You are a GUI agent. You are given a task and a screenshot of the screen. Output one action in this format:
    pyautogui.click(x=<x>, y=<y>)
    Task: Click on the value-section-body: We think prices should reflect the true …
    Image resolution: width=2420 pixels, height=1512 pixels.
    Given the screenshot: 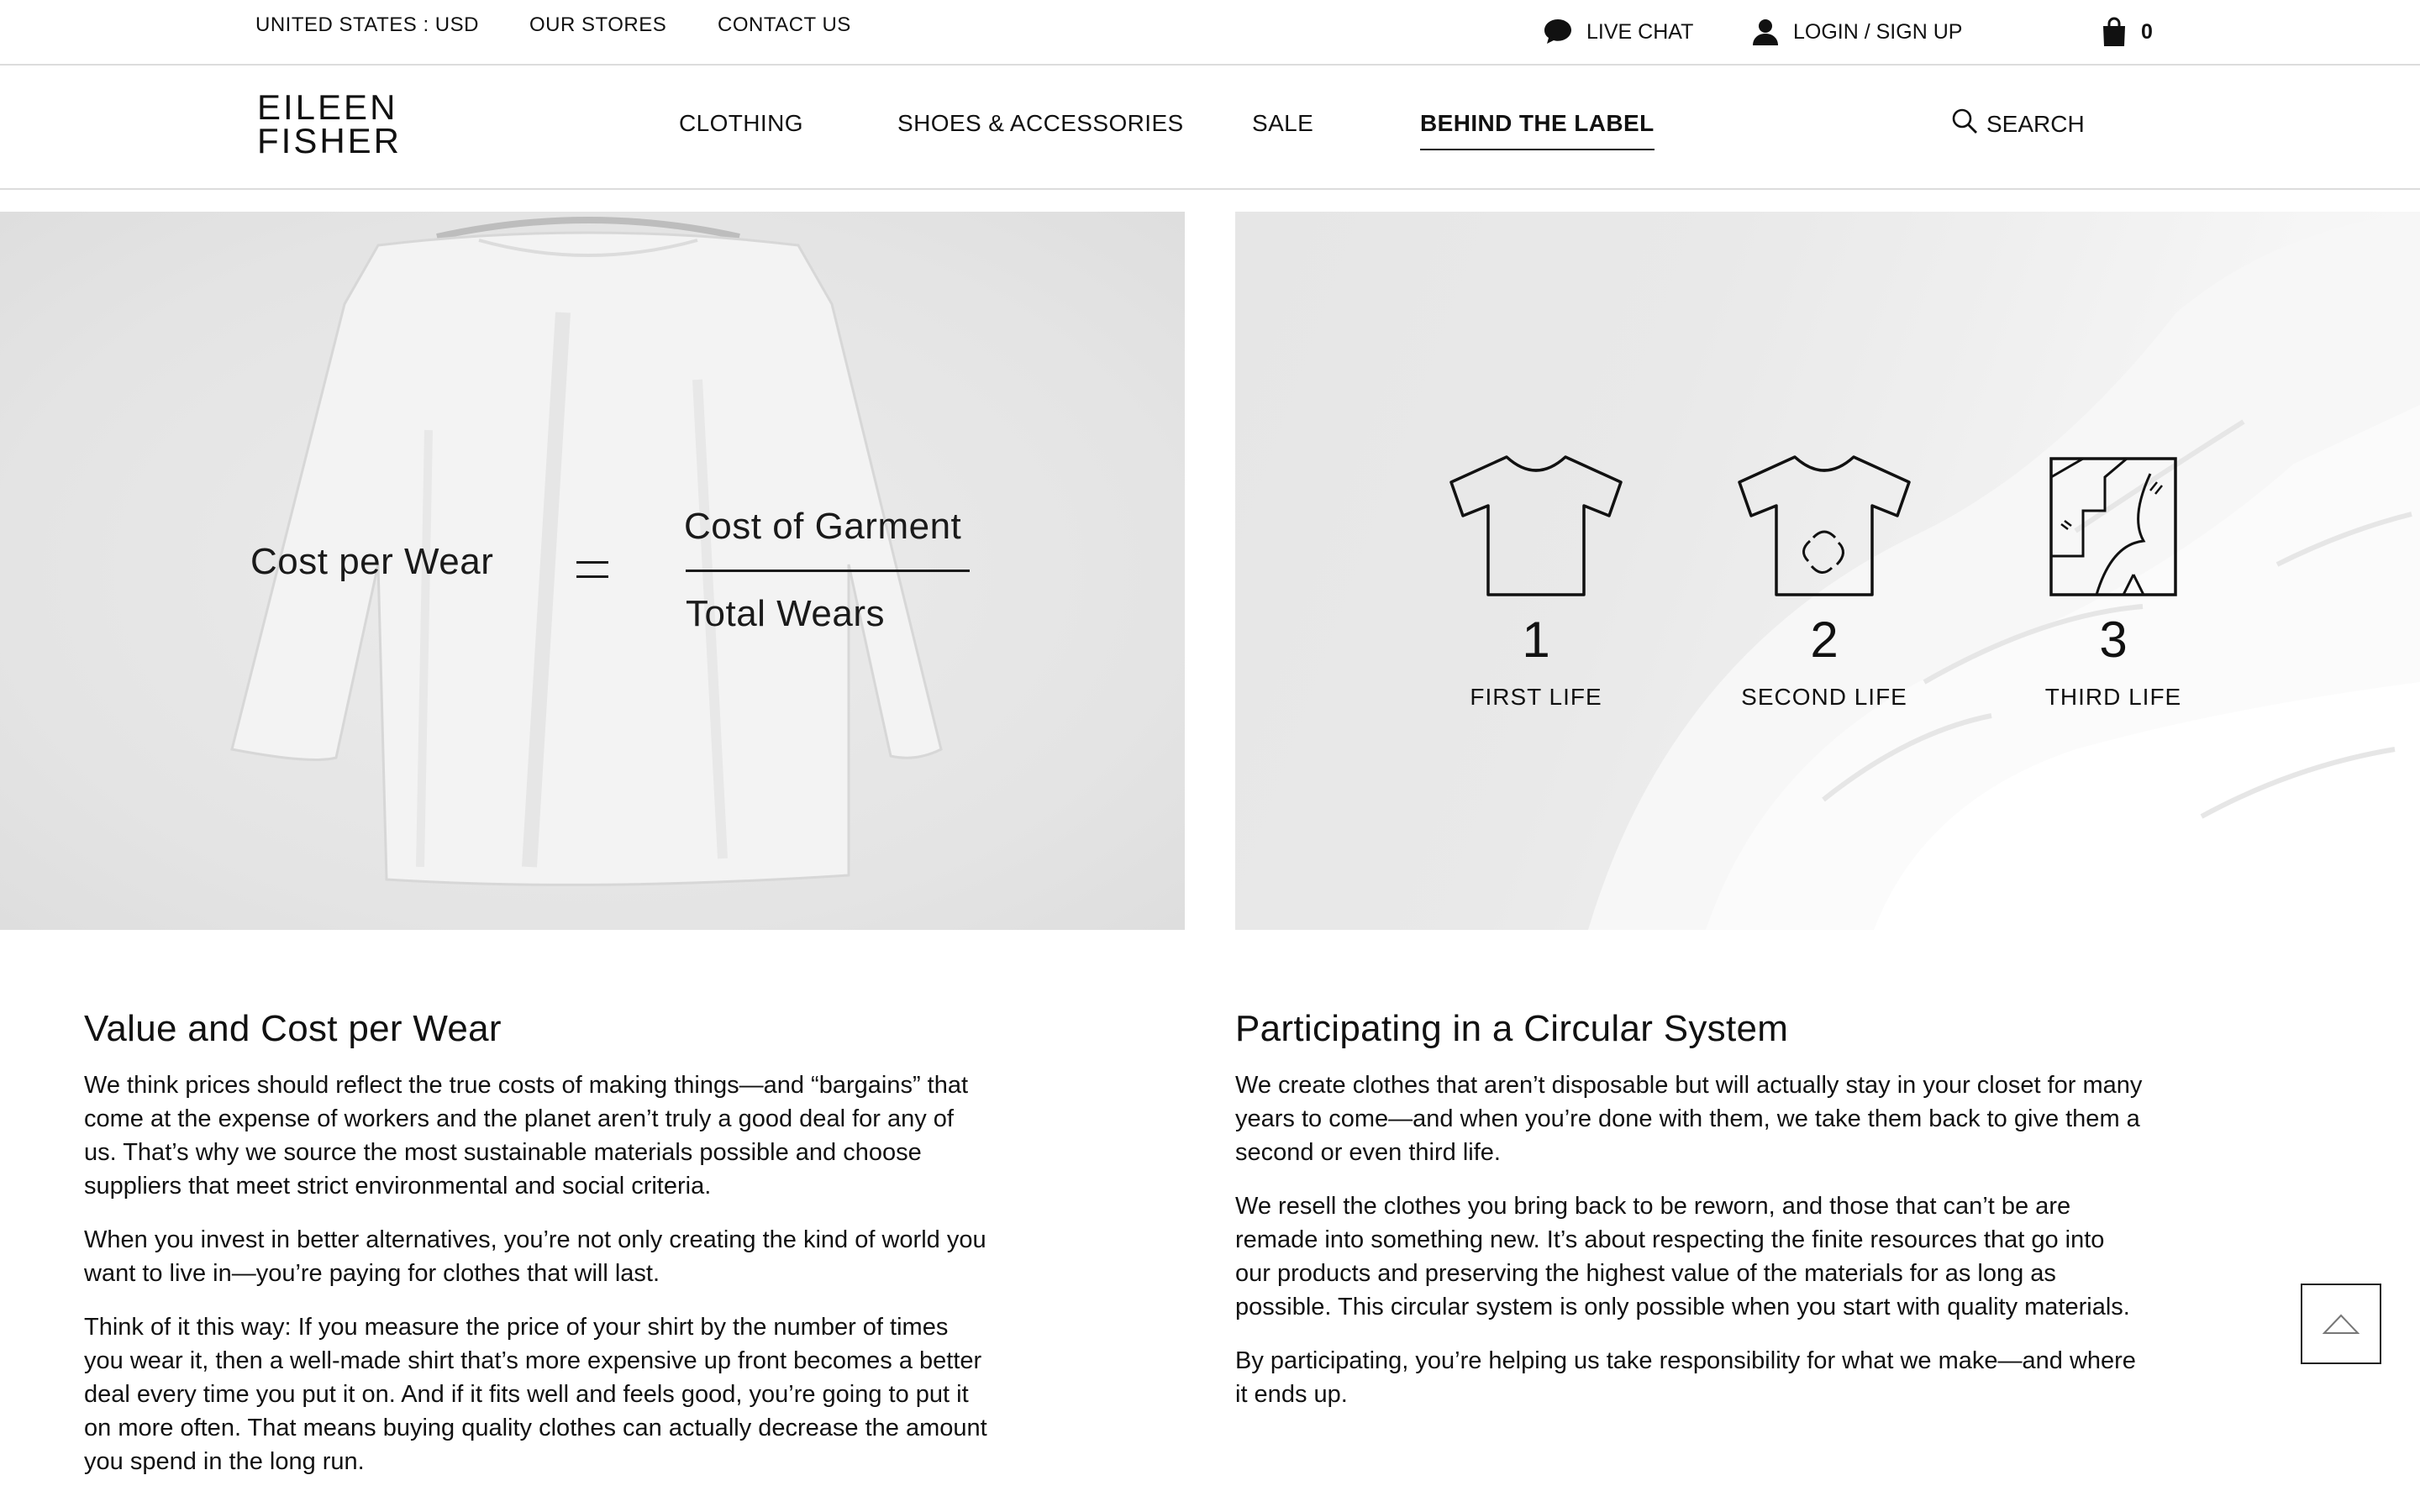 What is the action you would take?
    pyautogui.click(x=538, y=1273)
    